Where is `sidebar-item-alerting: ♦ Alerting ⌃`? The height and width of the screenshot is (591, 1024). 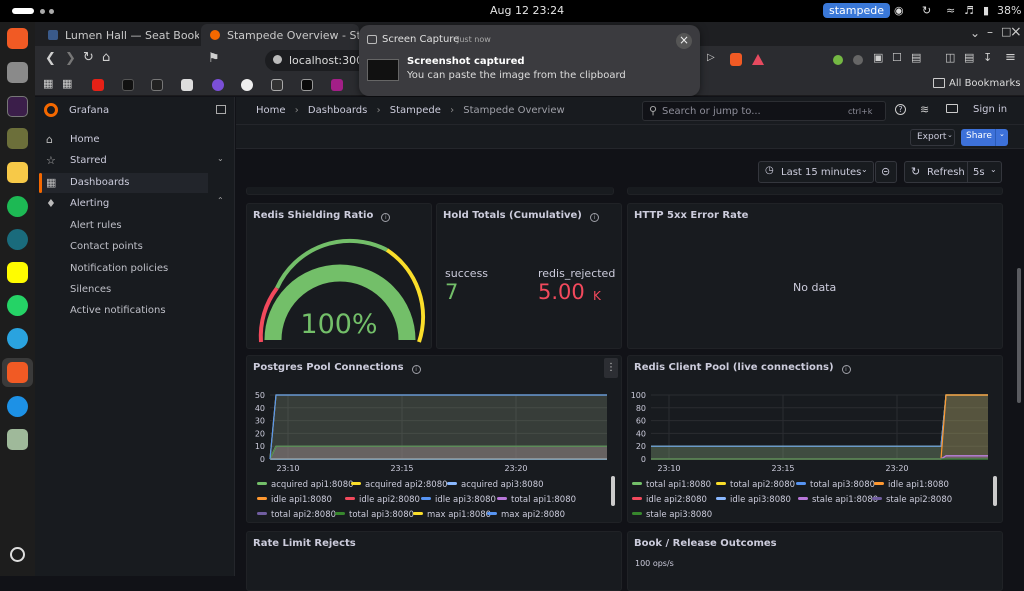 sidebar-item-alerting: ♦ Alerting ⌃ is located at coordinates (135, 204).